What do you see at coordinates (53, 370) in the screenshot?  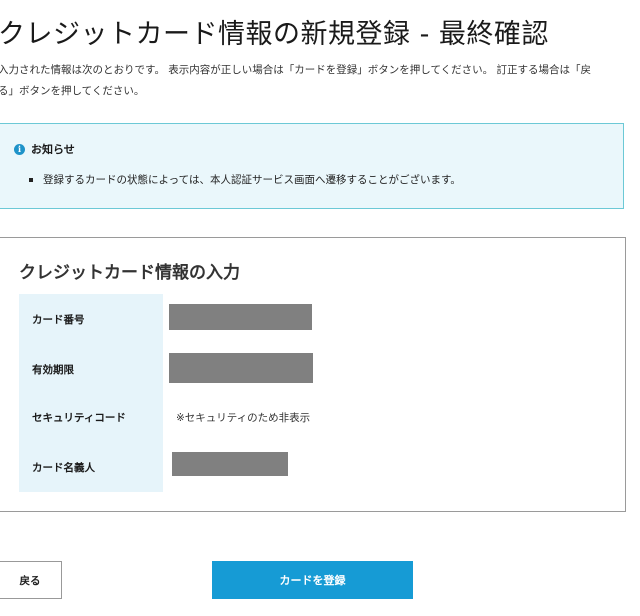 I see `expiry-label: 有効期限` at bounding box center [53, 370].